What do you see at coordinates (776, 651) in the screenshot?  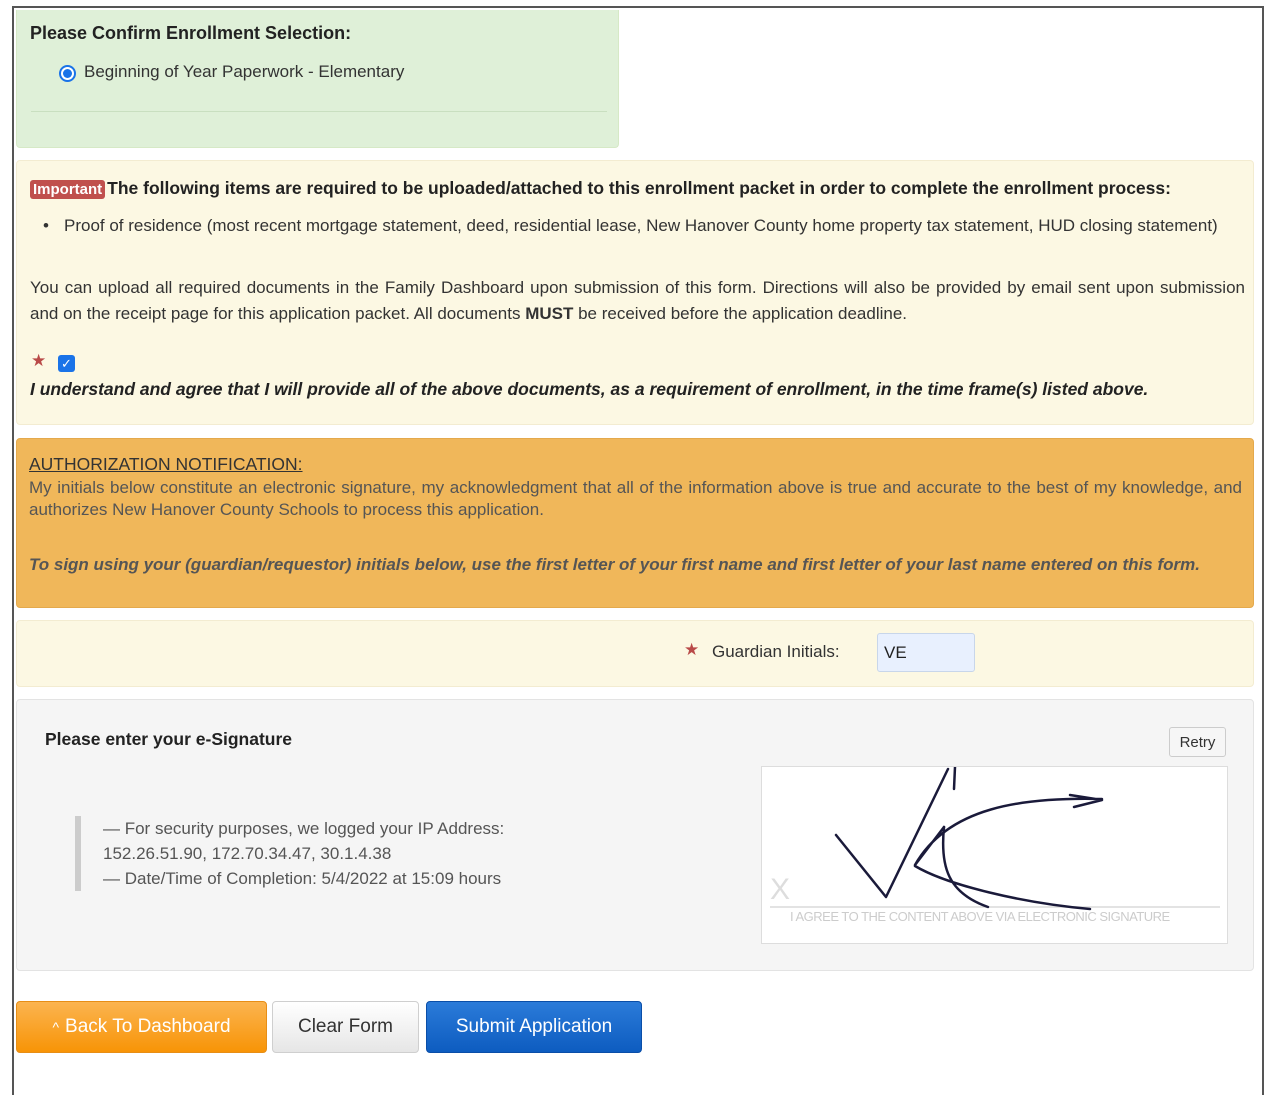 I see `guardian-initials-label: Guardian Initials:` at bounding box center [776, 651].